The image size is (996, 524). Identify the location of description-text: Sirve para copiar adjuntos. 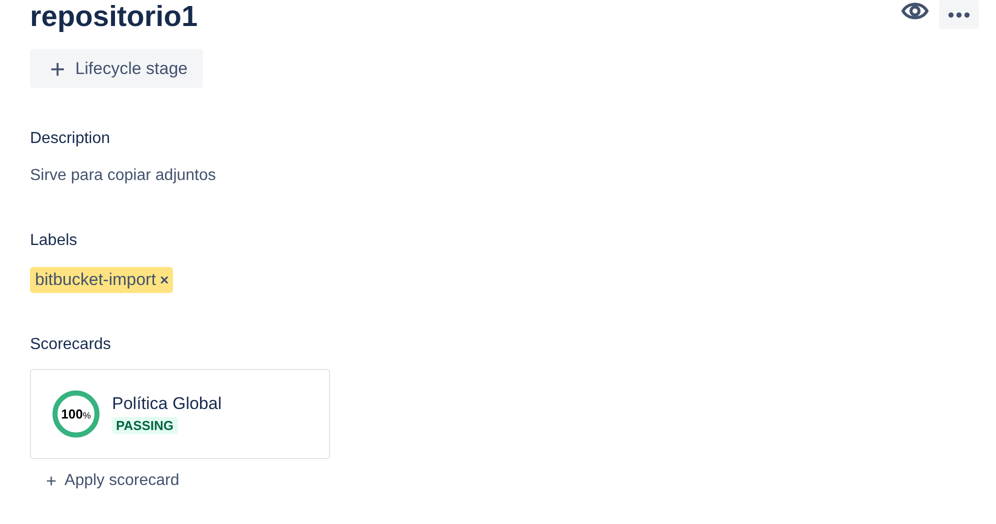
(123, 176).